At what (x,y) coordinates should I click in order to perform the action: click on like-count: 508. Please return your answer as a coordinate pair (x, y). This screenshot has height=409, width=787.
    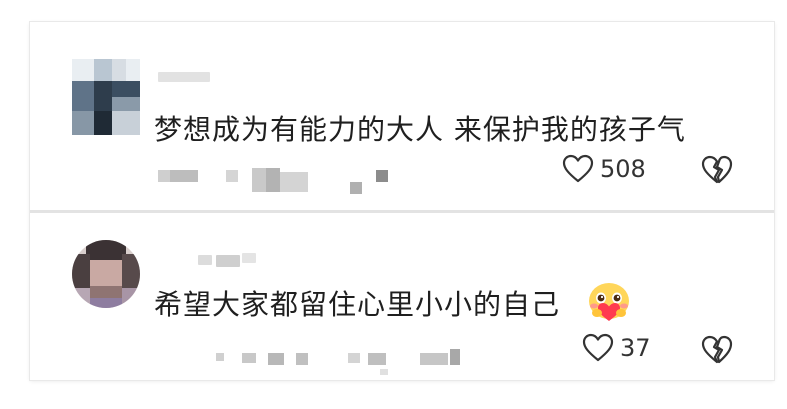
    Looking at the image, I should click on (623, 169).